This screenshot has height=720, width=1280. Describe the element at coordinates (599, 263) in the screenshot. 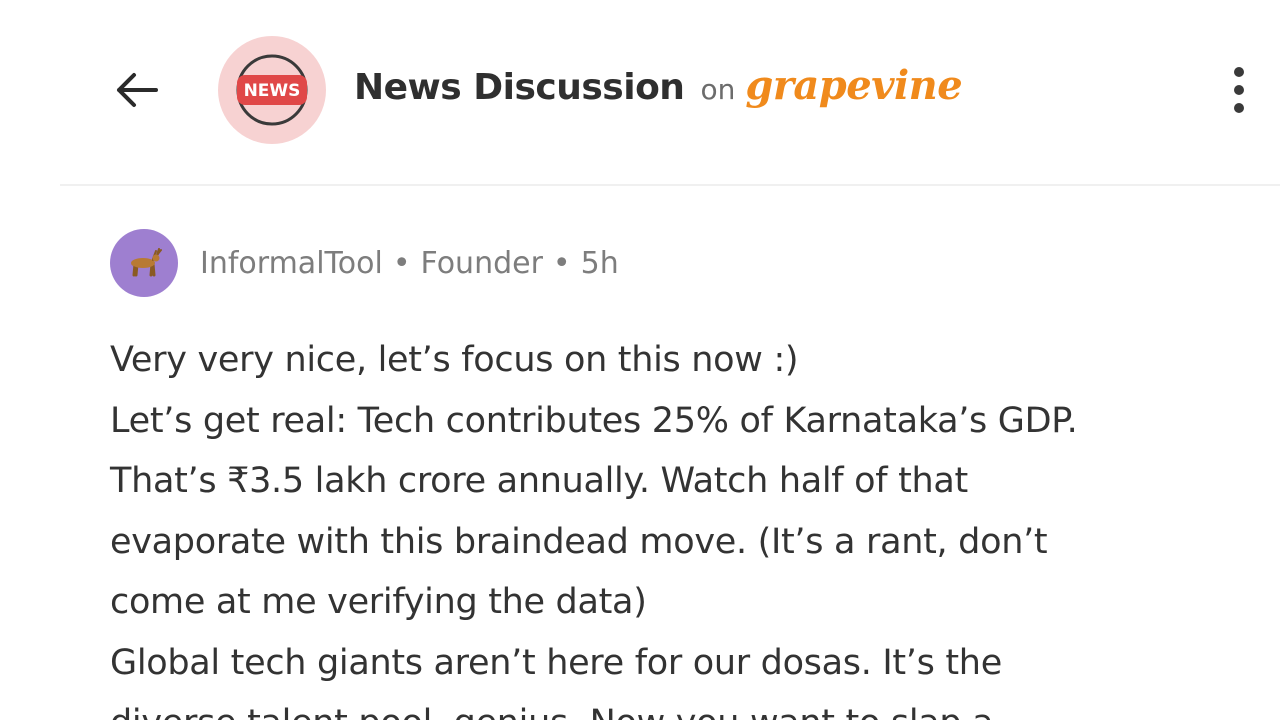

I see `post-time: 5h` at that location.